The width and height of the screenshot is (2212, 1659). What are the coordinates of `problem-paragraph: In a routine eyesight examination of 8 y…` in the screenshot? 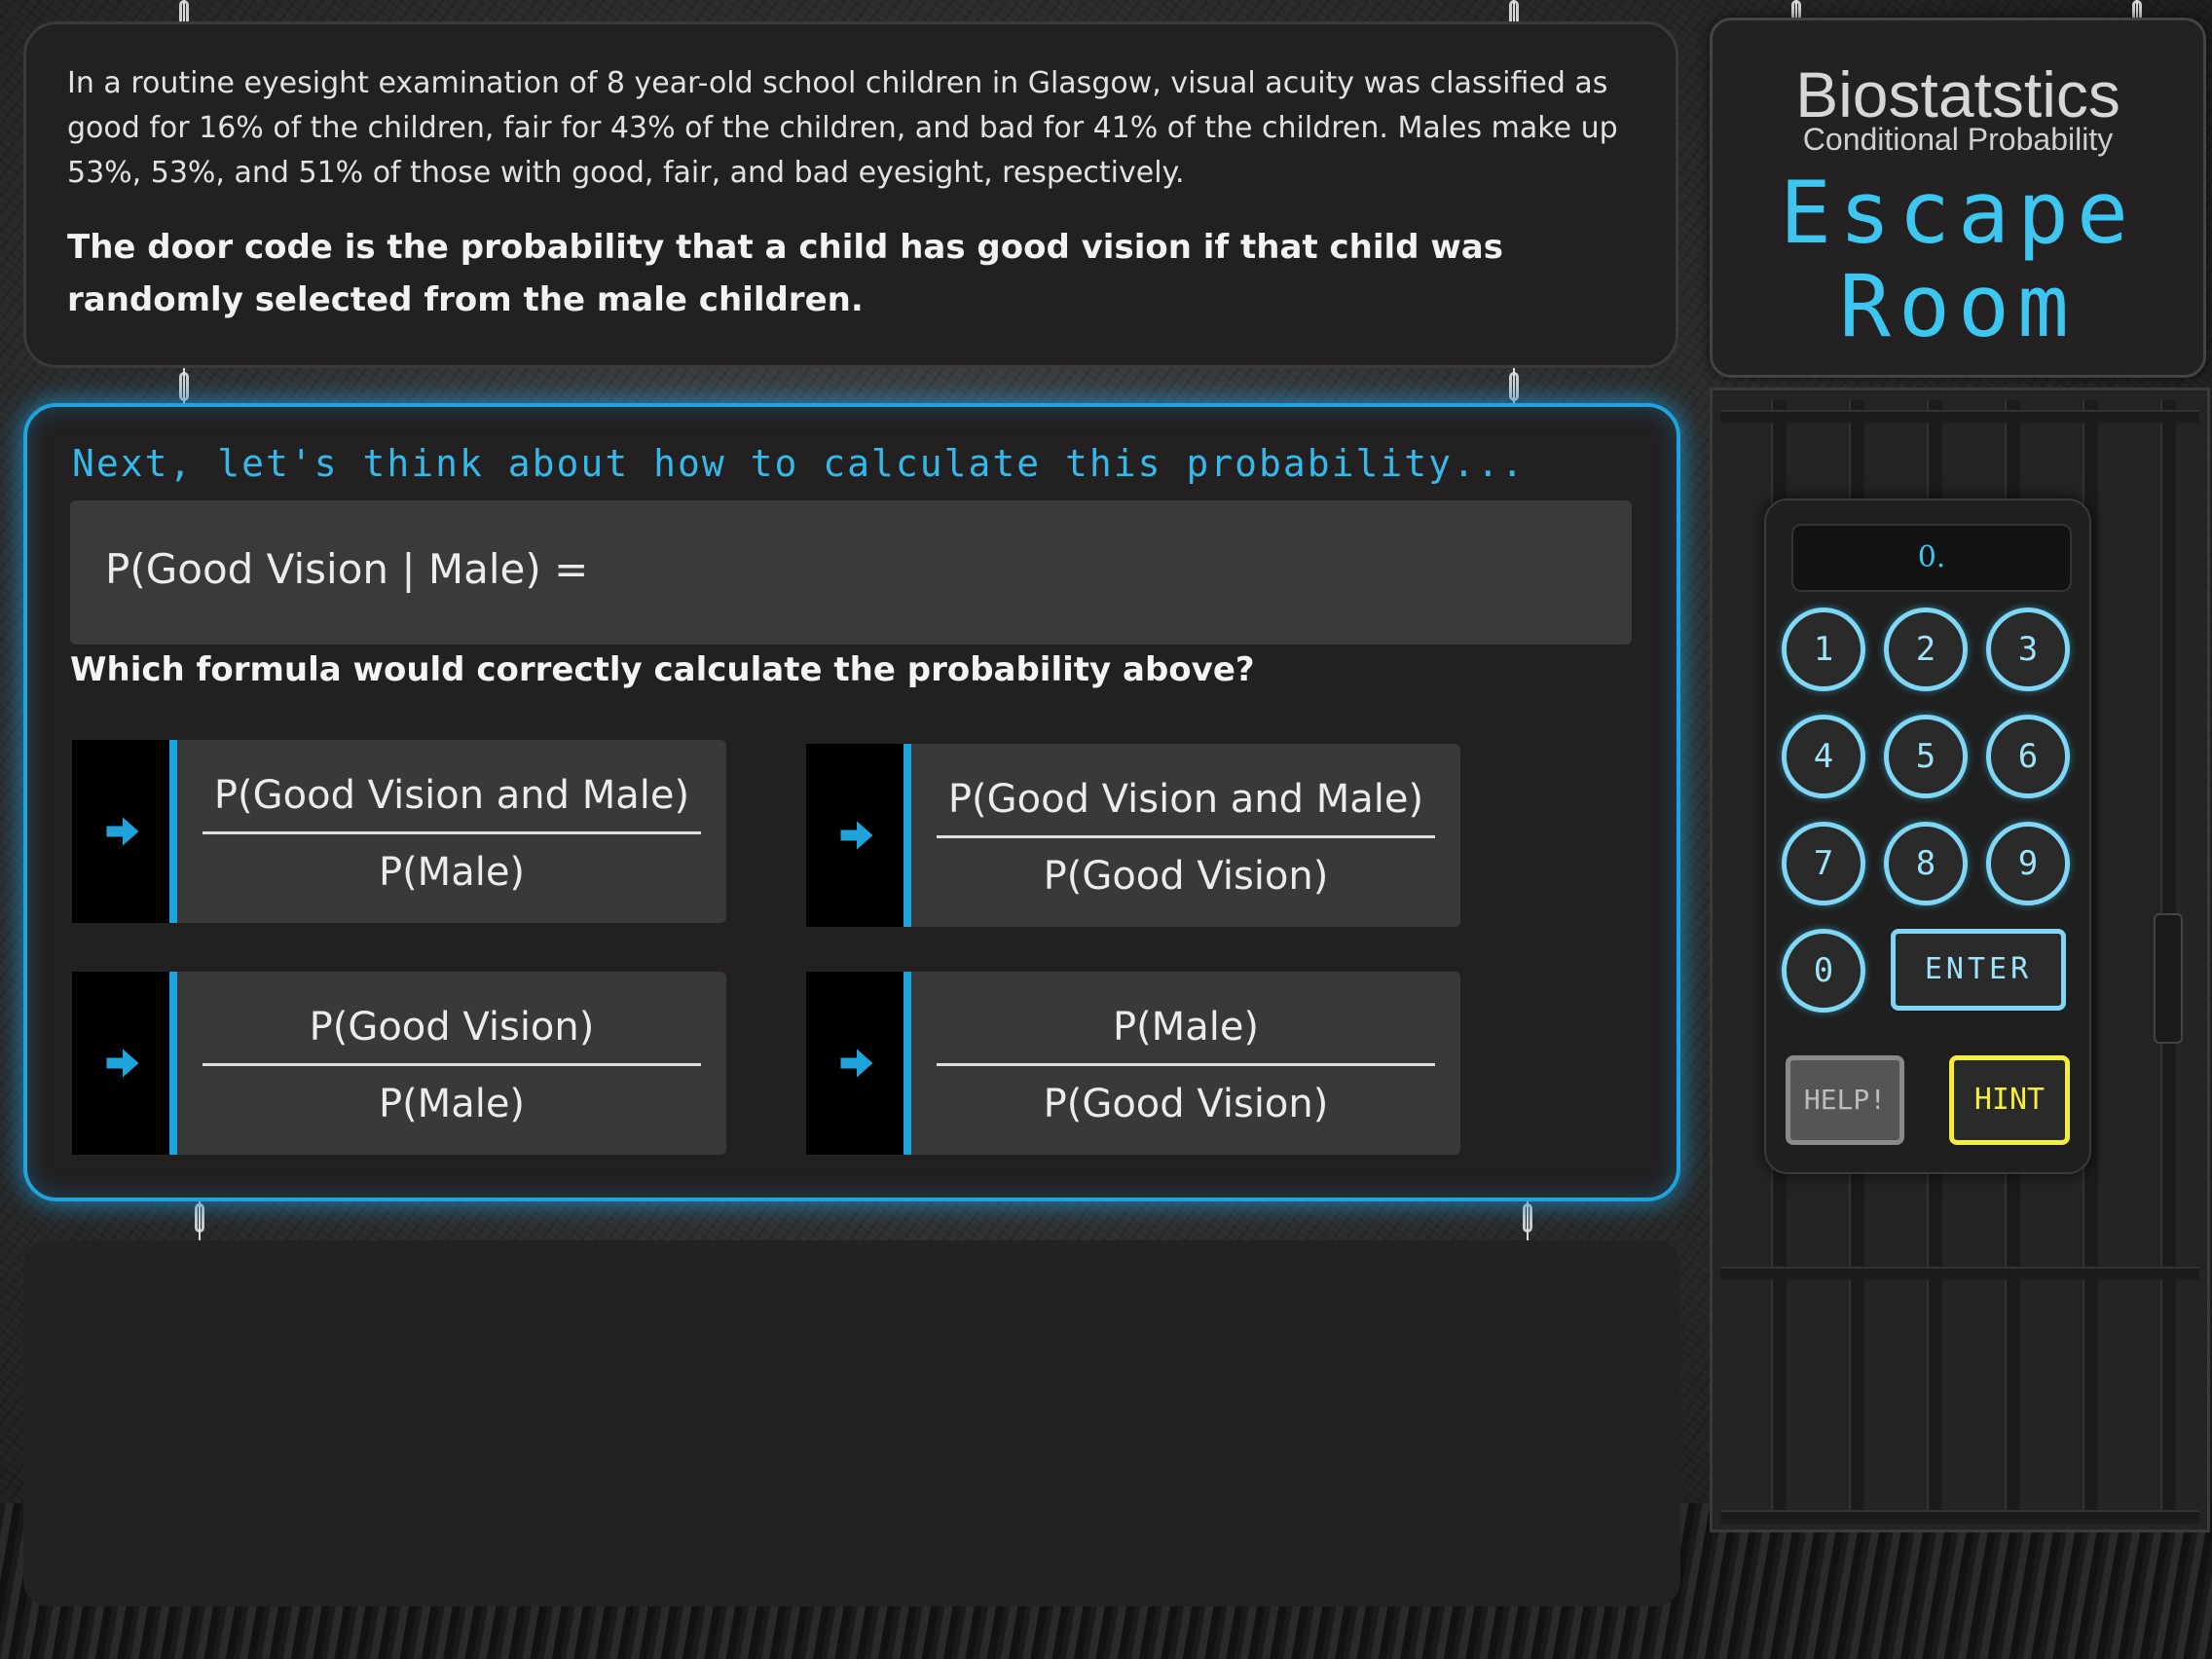 It's located at (842, 128).